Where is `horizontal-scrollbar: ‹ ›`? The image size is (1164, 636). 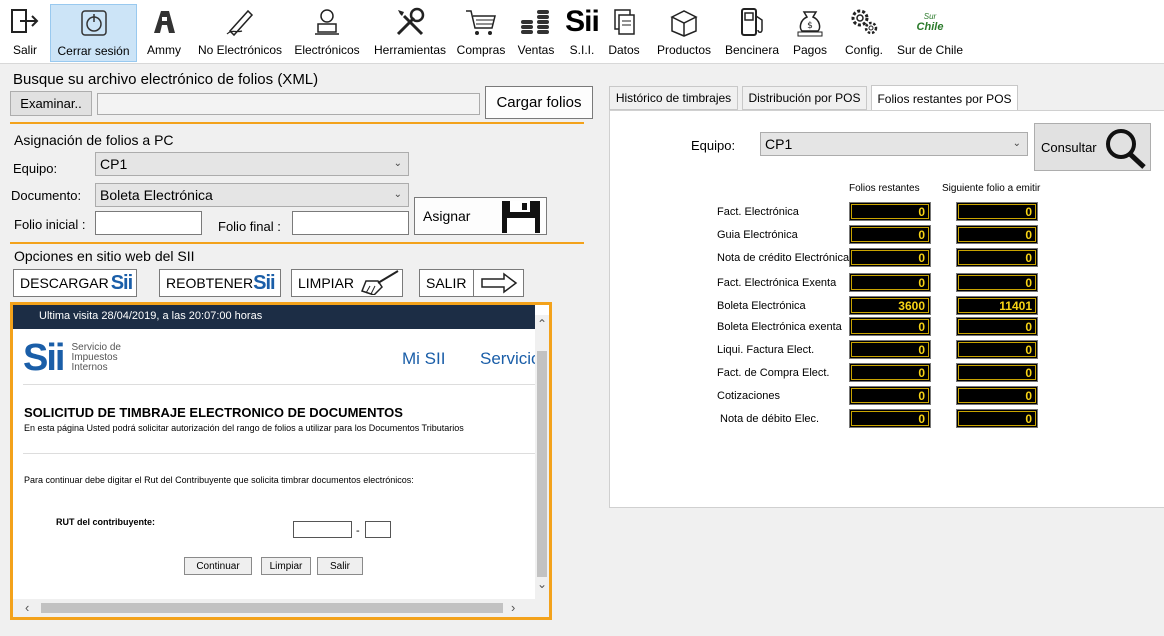 horizontal-scrollbar: ‹ › is located at coordinates (281, 608).